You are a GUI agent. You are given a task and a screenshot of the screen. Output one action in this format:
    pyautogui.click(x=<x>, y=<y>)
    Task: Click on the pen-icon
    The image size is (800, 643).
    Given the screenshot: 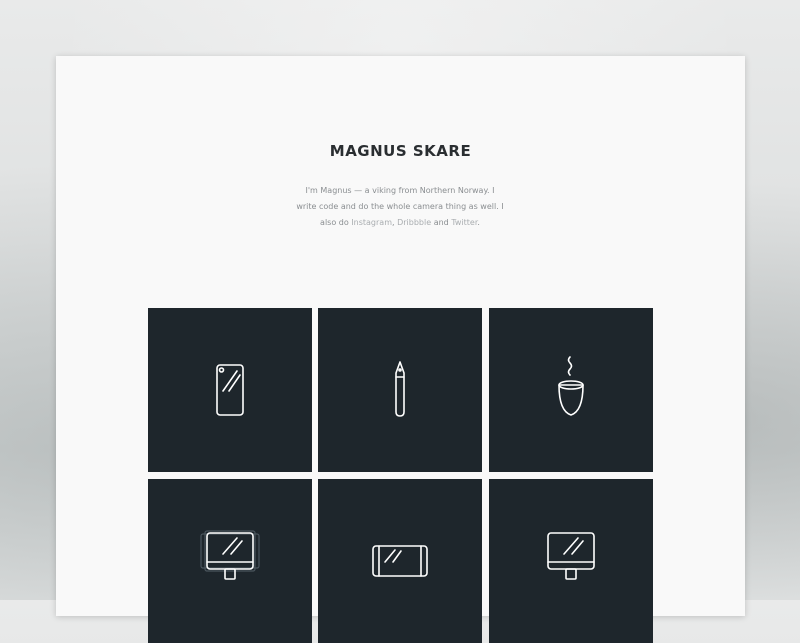 What is the action you would take?
    pyautogui.click(x=400, y=389)
    